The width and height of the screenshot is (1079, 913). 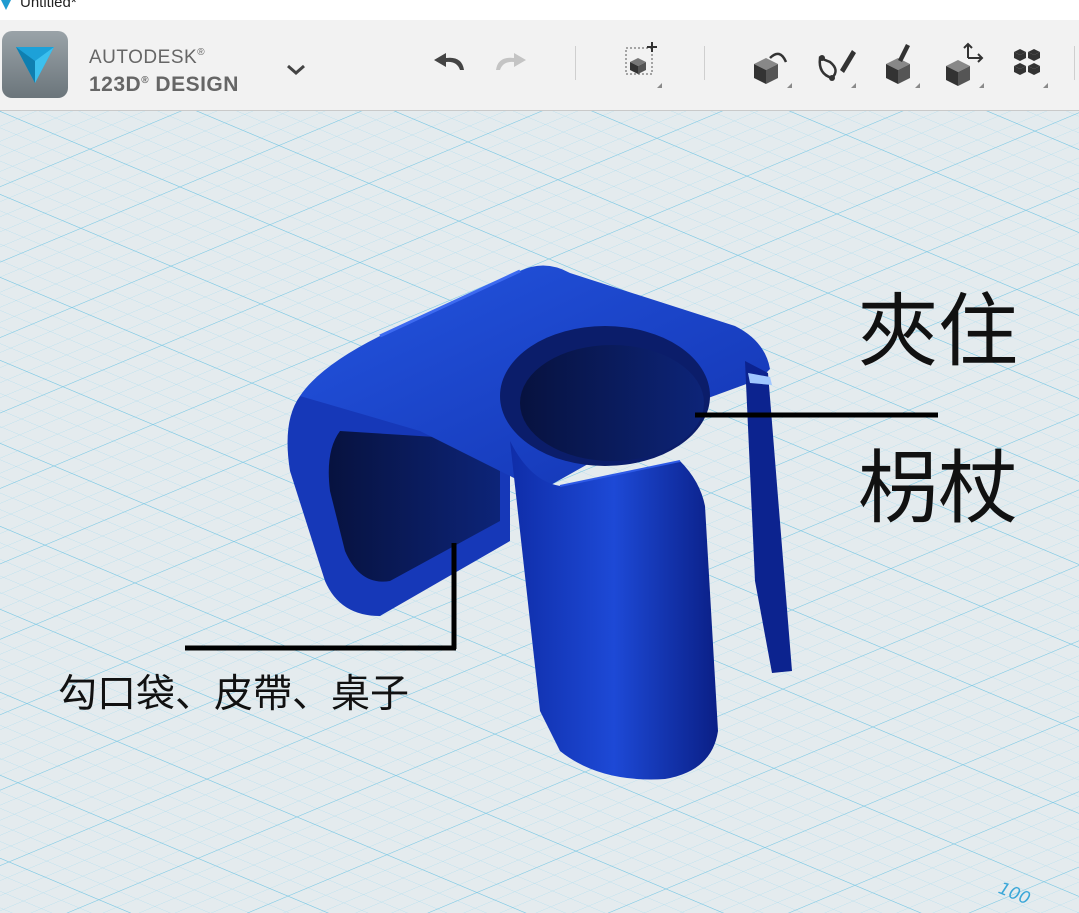 I want to click on annotation-clamp: 夾住, so click(x=938, y=331).